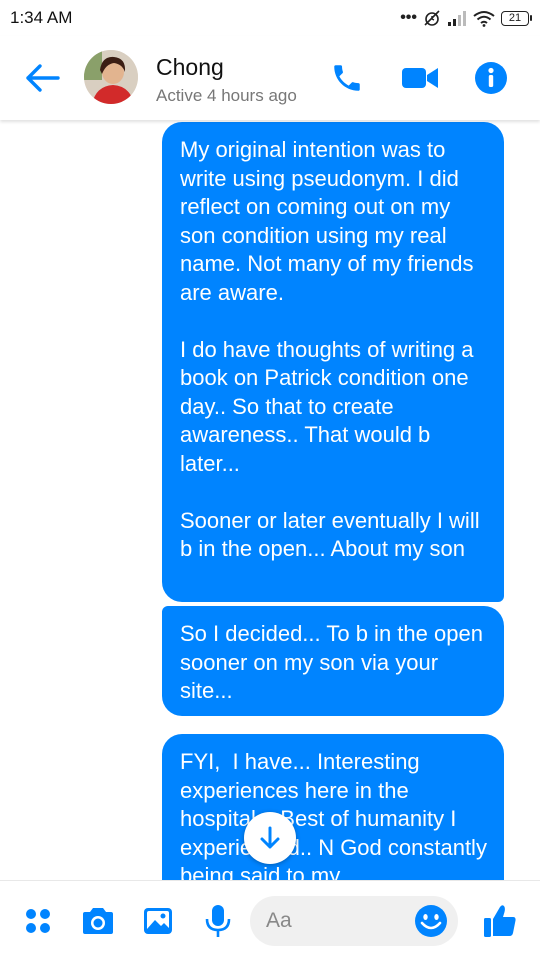 The height and width of the screenshot is (960, 540). I want to click on back-arrow-icon, so click(43, 78).